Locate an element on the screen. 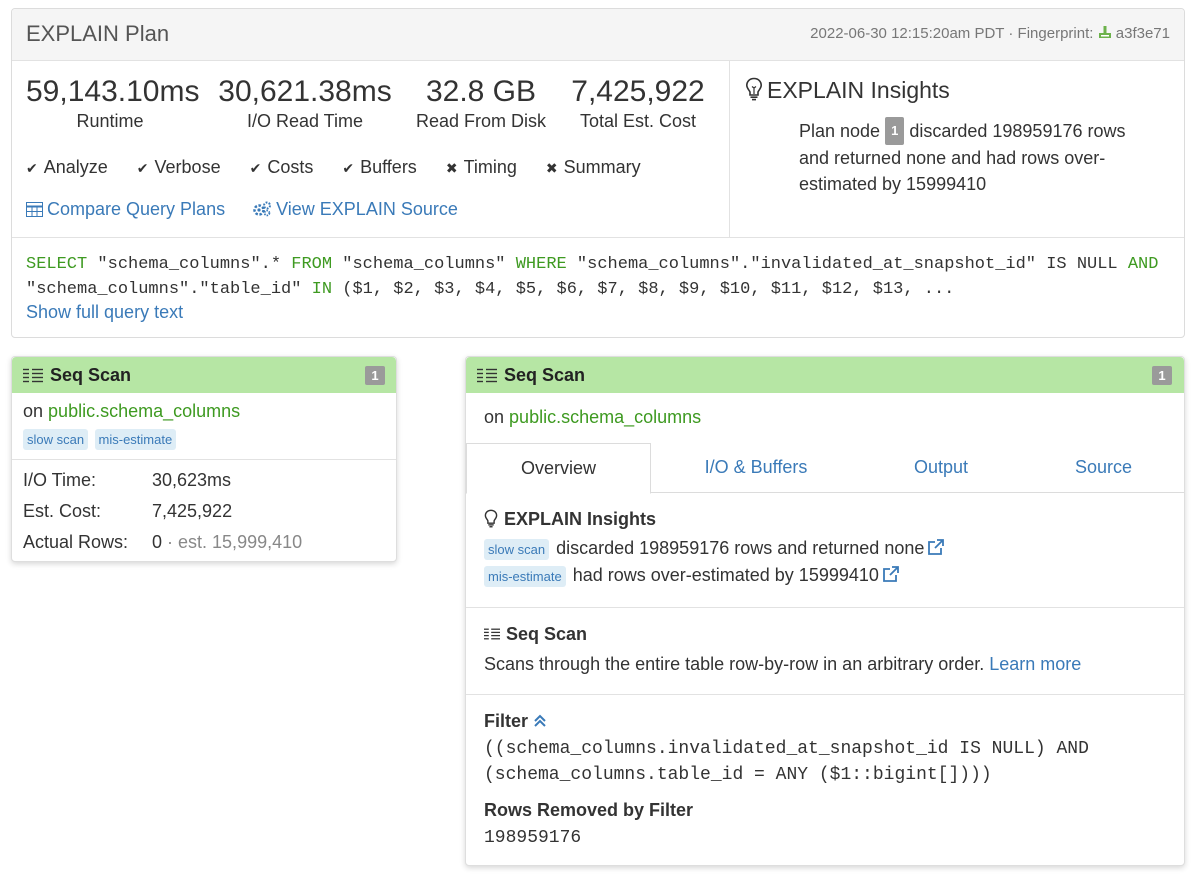 The width and height of the screenshot is (1200, 876). detail-badge: 1 is located at coordinates (1162, 375).